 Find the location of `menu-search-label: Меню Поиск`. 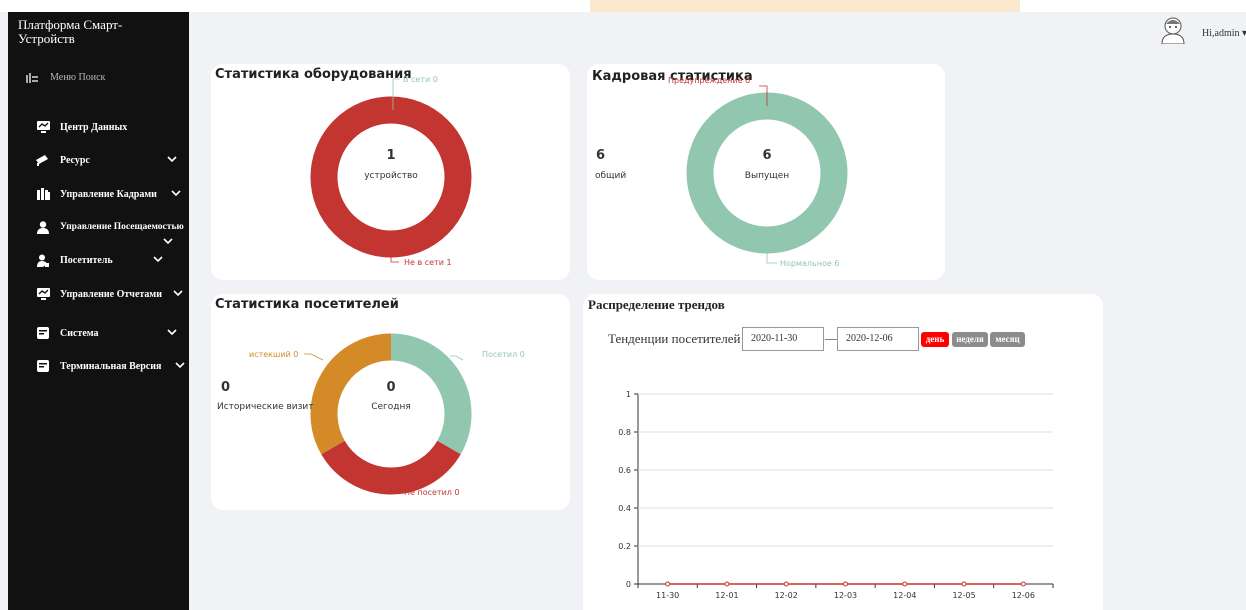

menu-search-label: Меню Поиск is located at coordinates (78, 77).